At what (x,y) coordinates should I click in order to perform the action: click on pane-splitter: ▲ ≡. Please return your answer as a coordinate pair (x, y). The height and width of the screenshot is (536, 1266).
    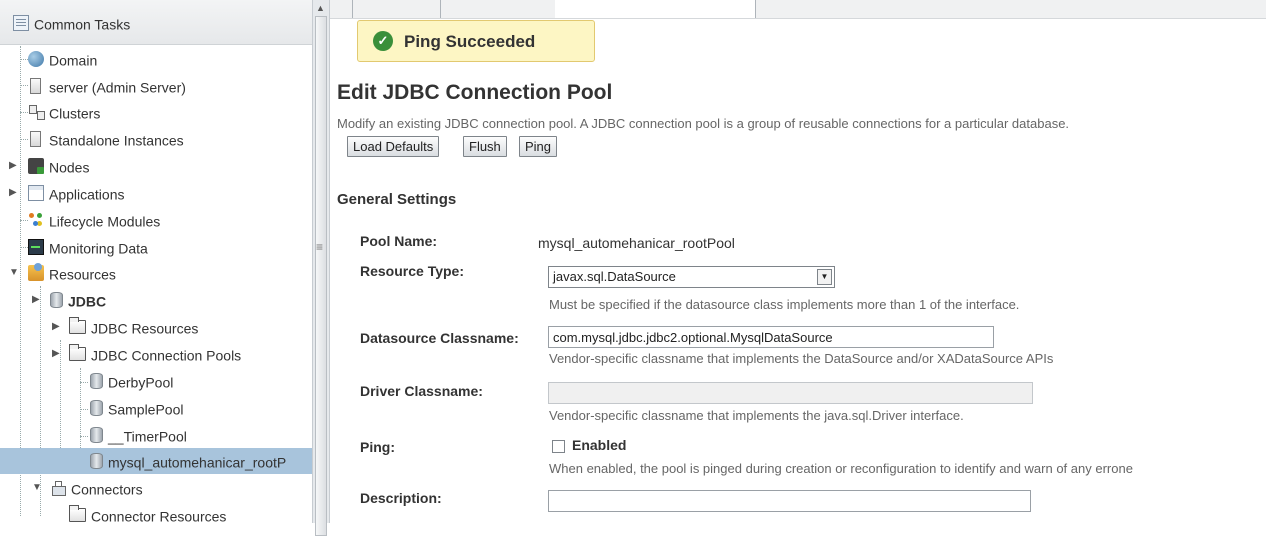
    Looking at the image, I should click on (321, 268).